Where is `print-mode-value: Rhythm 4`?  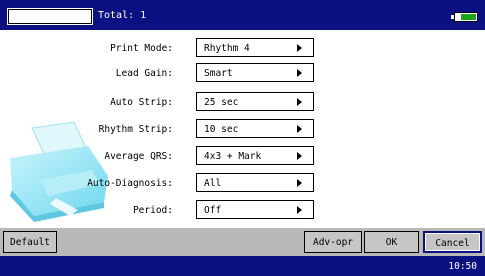 print-mode-value: Rhythm 4 is located at coordinates (227, 48).